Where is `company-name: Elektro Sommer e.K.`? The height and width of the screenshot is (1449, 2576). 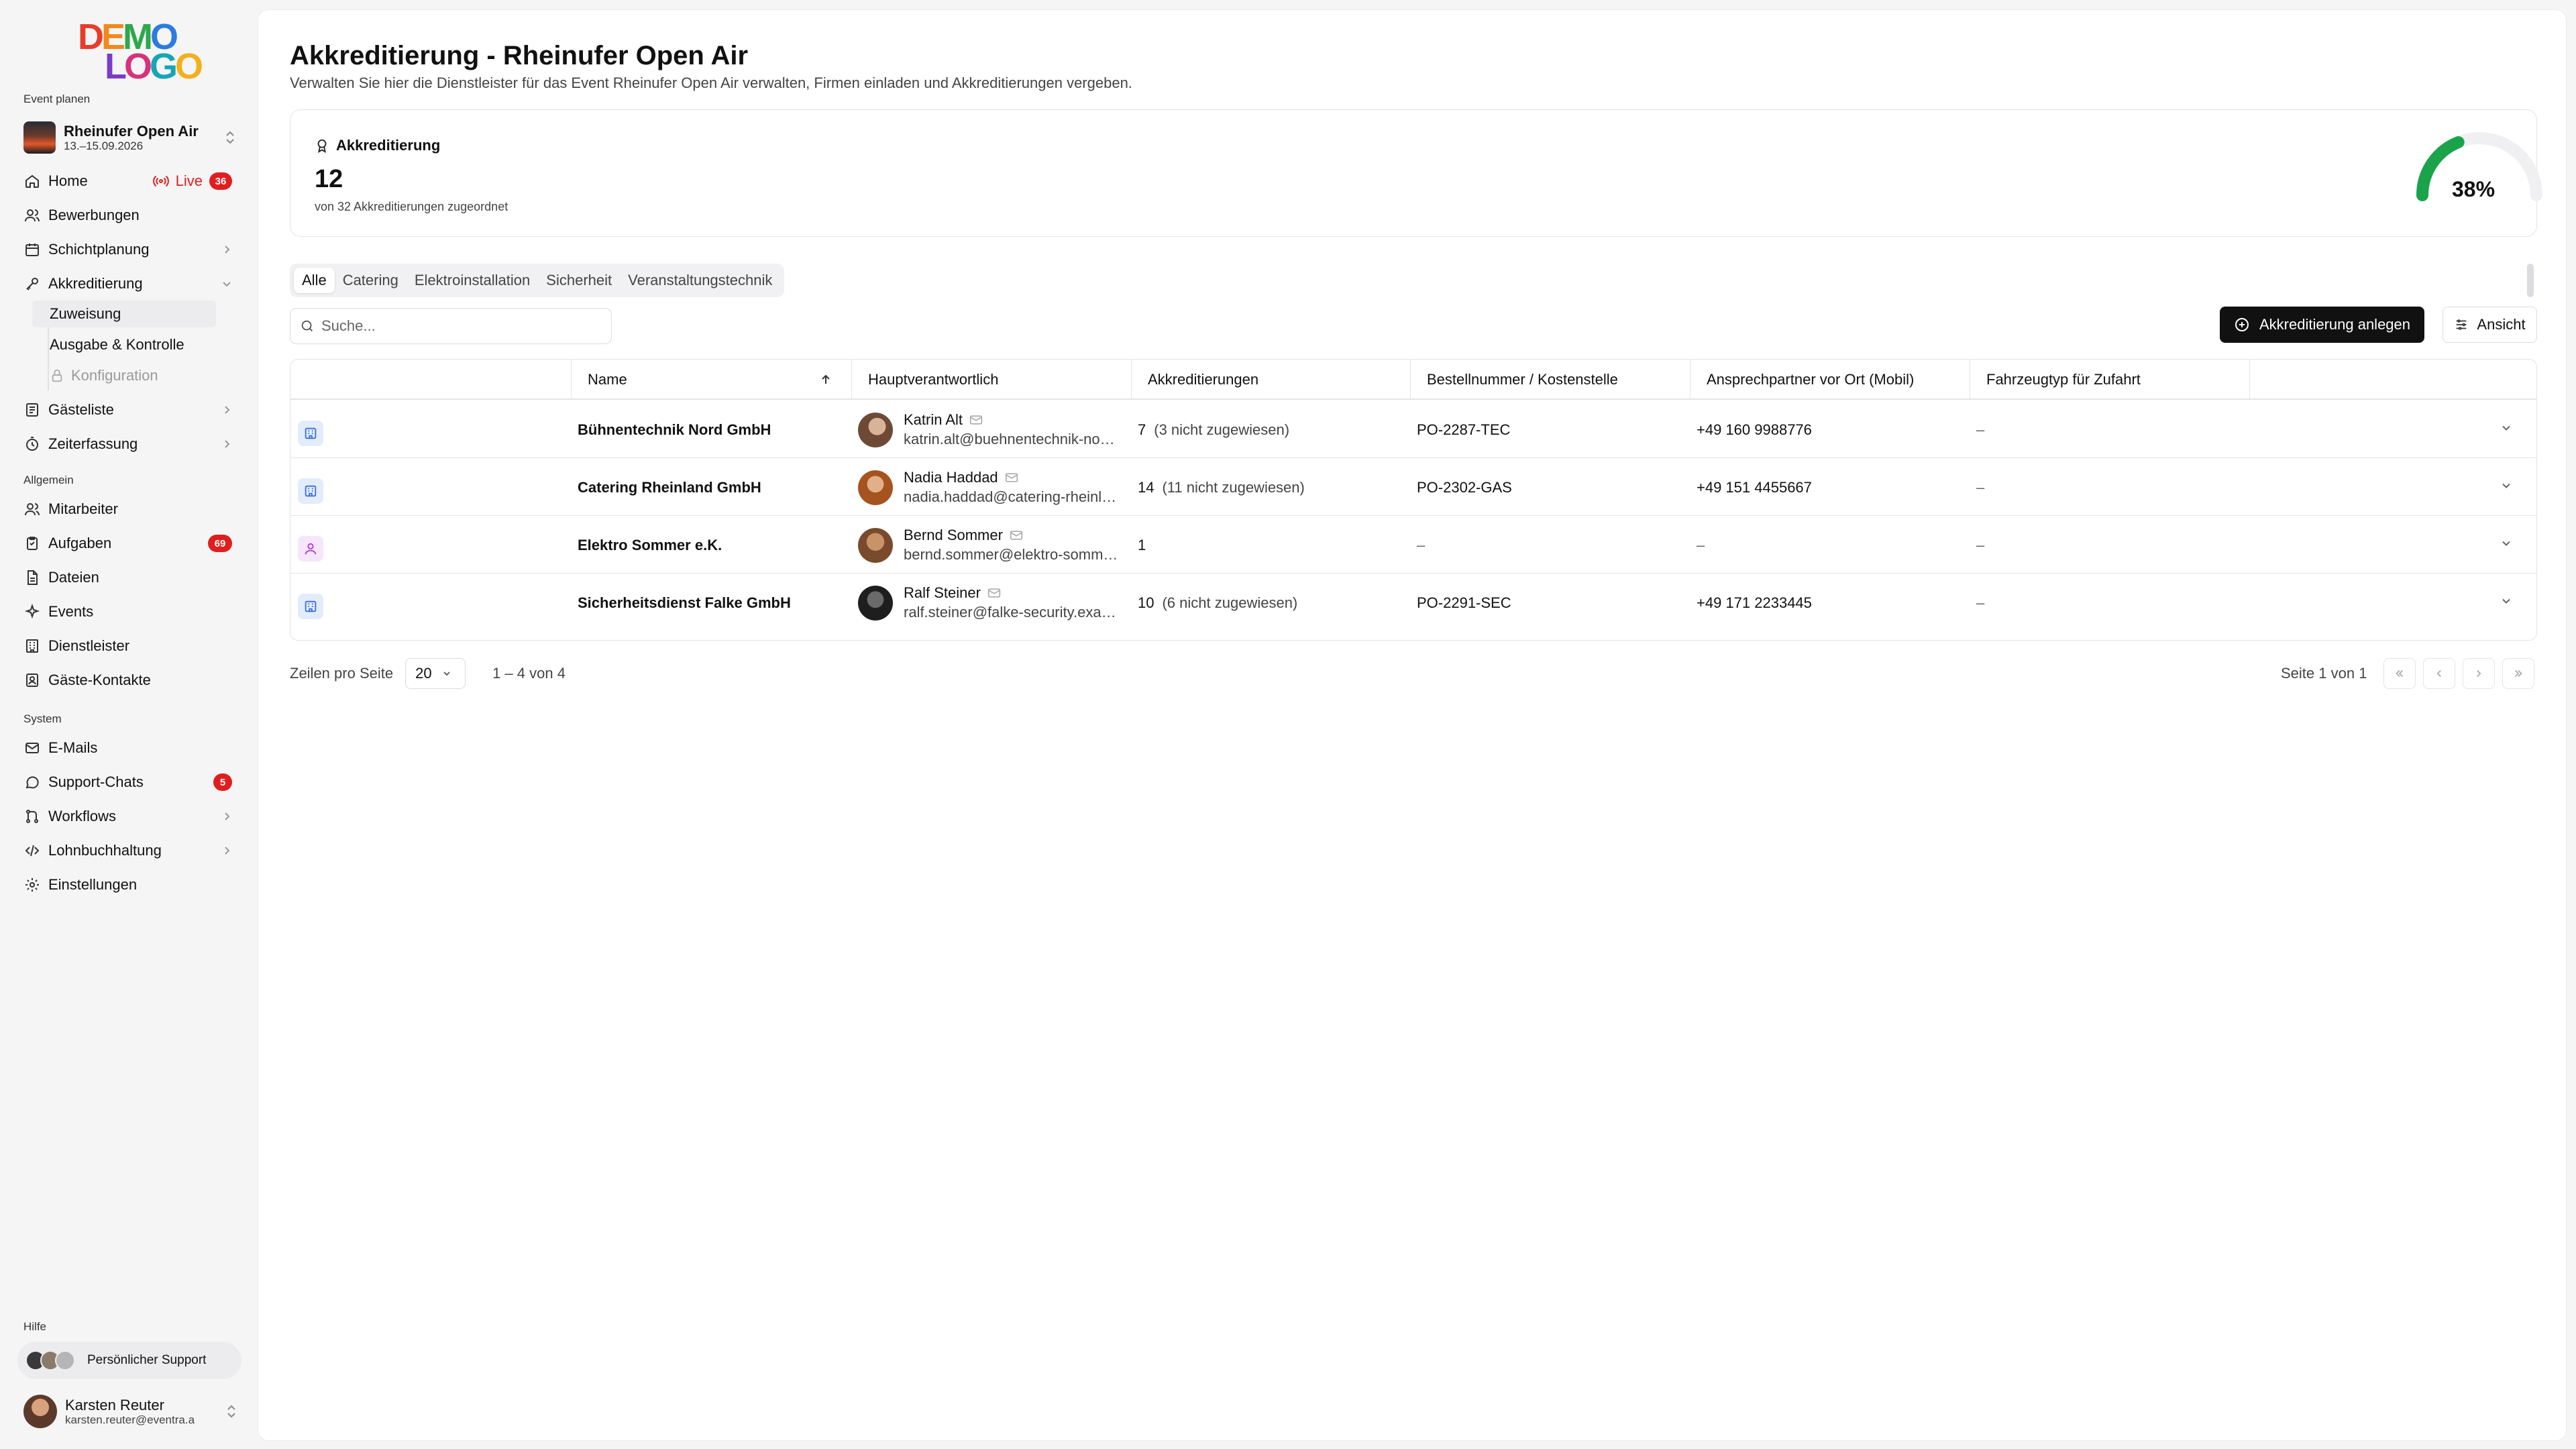 company-name: Elektro Sommer e.K. is located at coordinates (650, 545).